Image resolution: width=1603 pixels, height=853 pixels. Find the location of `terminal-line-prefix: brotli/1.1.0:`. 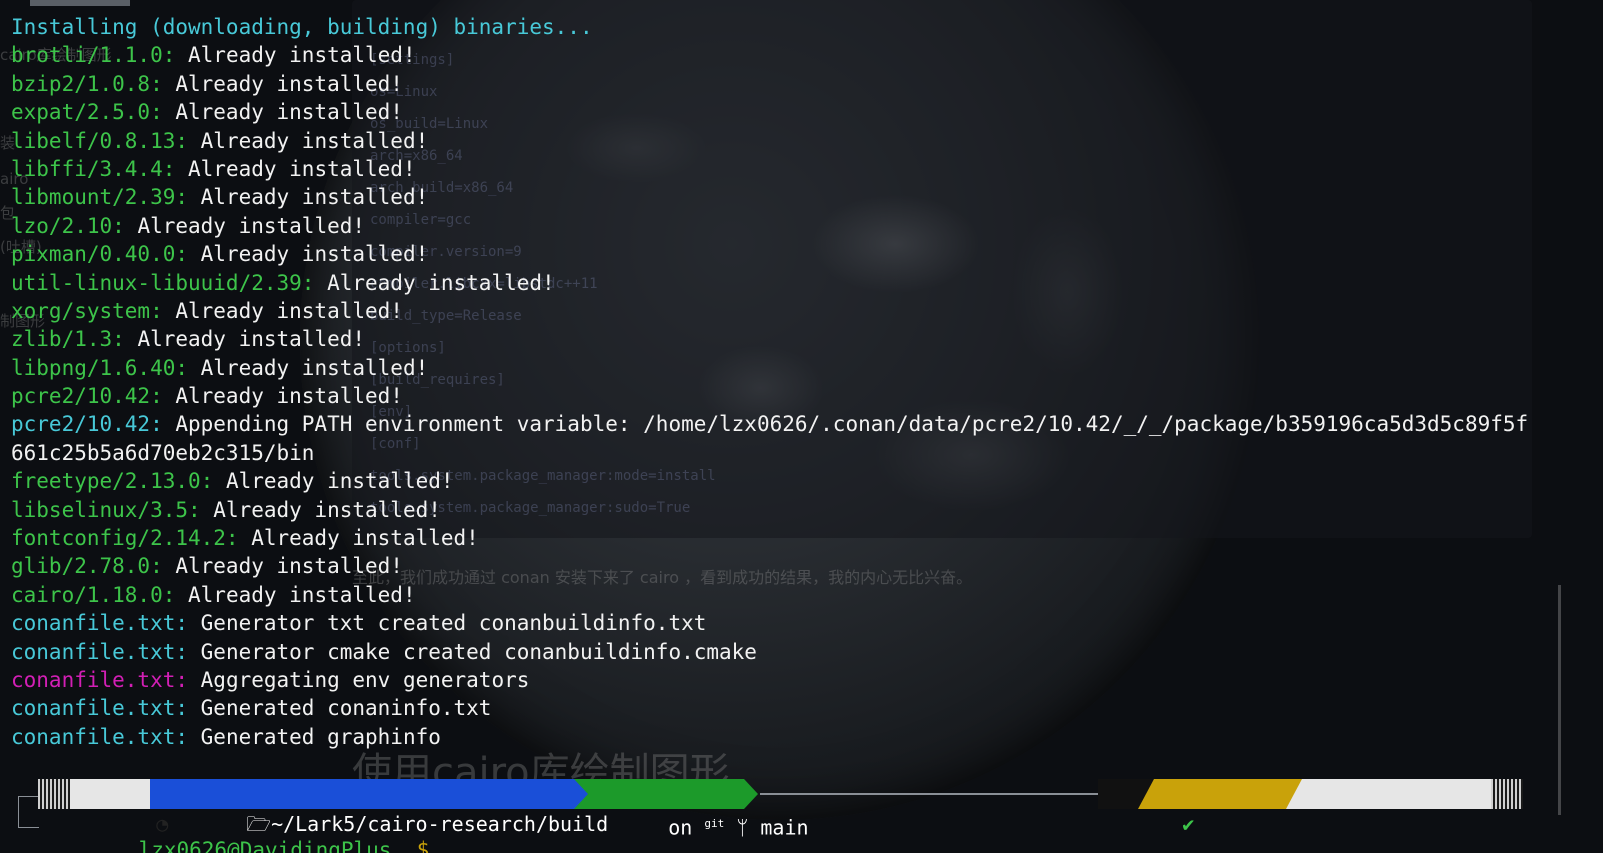

terminal-line-prefix: brotli/1.1.0: is located at coordinates (93, 55).